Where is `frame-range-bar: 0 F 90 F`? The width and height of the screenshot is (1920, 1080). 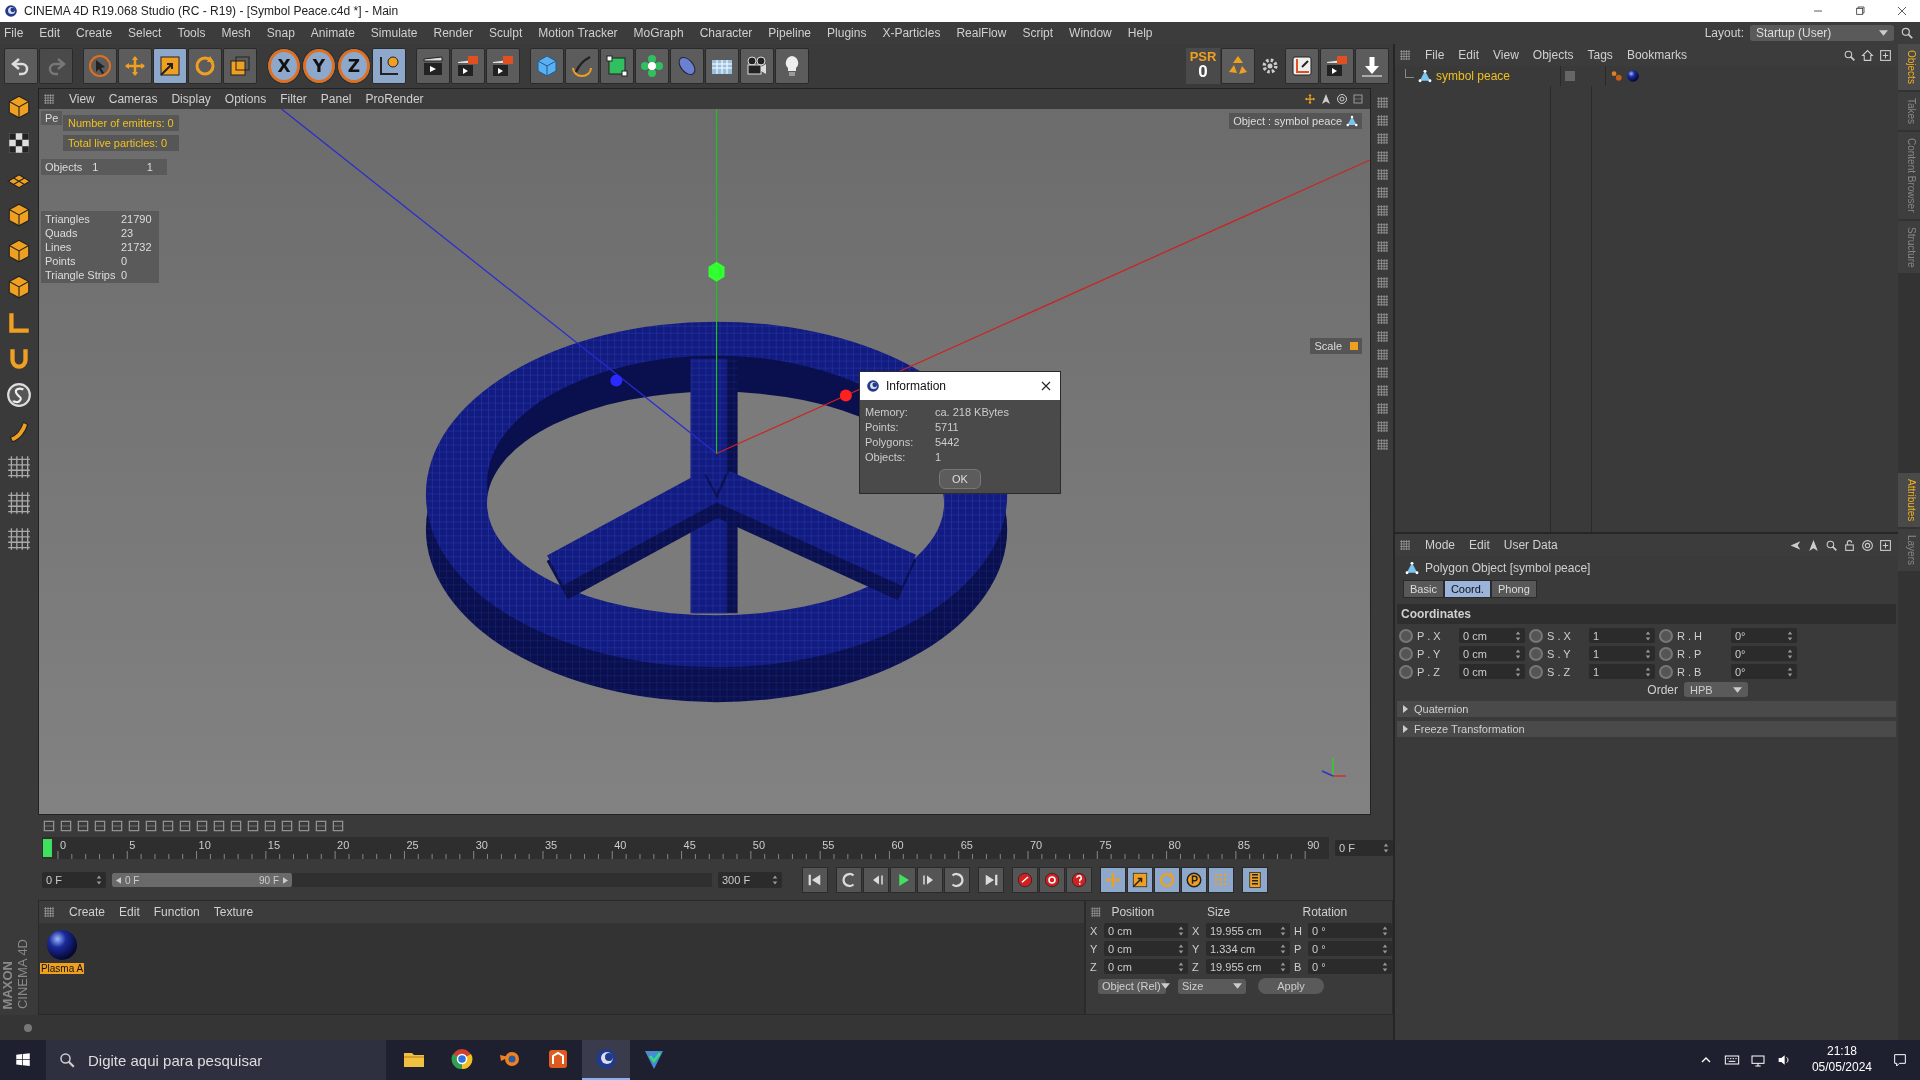 frame-range-bar: 0 F 90 F is located at coordinates (202, 880).